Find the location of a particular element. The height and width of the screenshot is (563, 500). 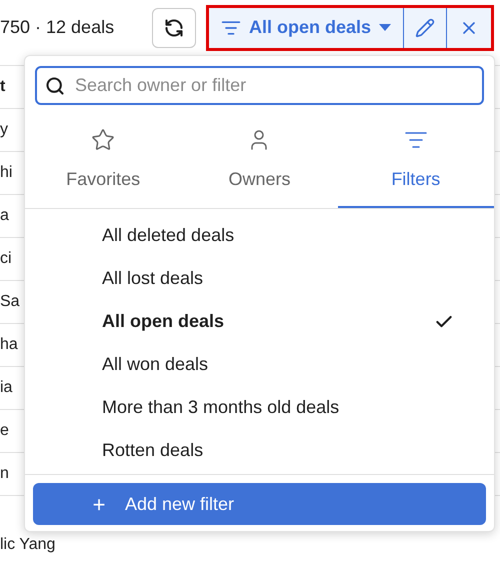

tab: Owners is located at coordinates (259, 161).